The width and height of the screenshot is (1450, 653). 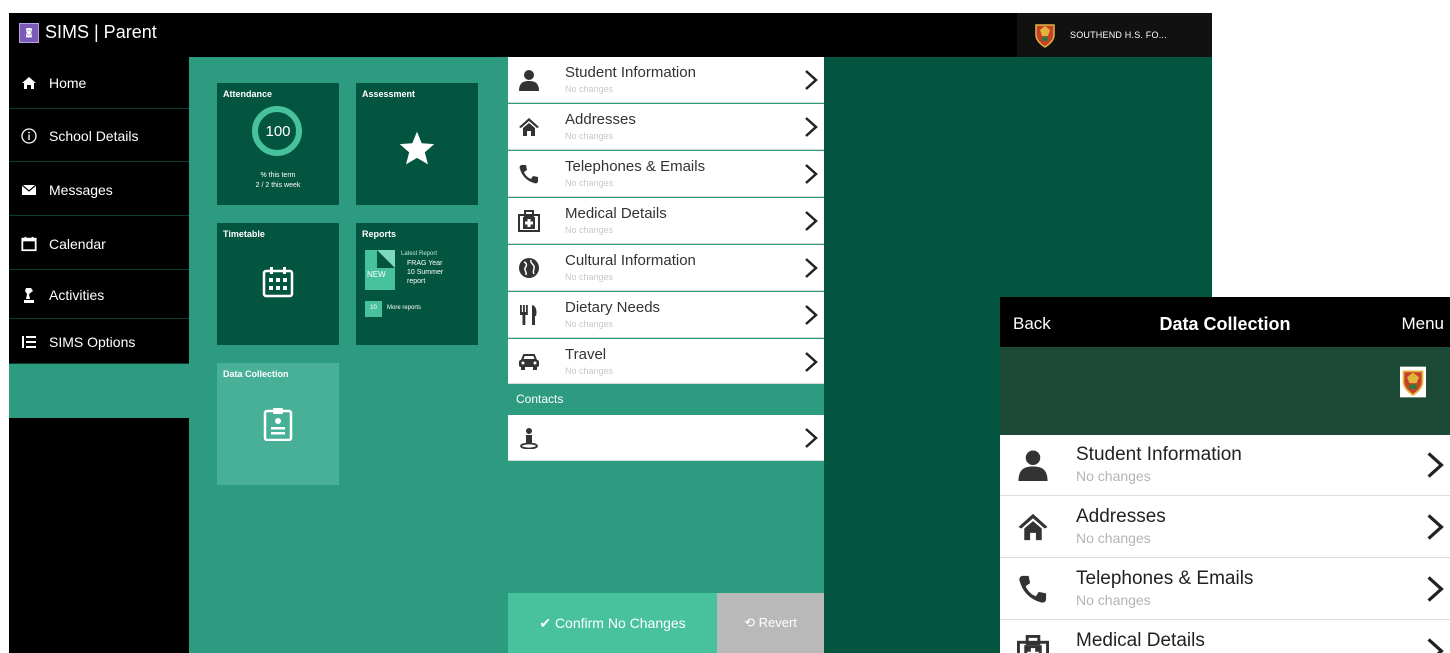 What do you see at coordinates (99, 391) in the screenshot?
I see `sidebar-active-item` at bounding box center [99, 391].